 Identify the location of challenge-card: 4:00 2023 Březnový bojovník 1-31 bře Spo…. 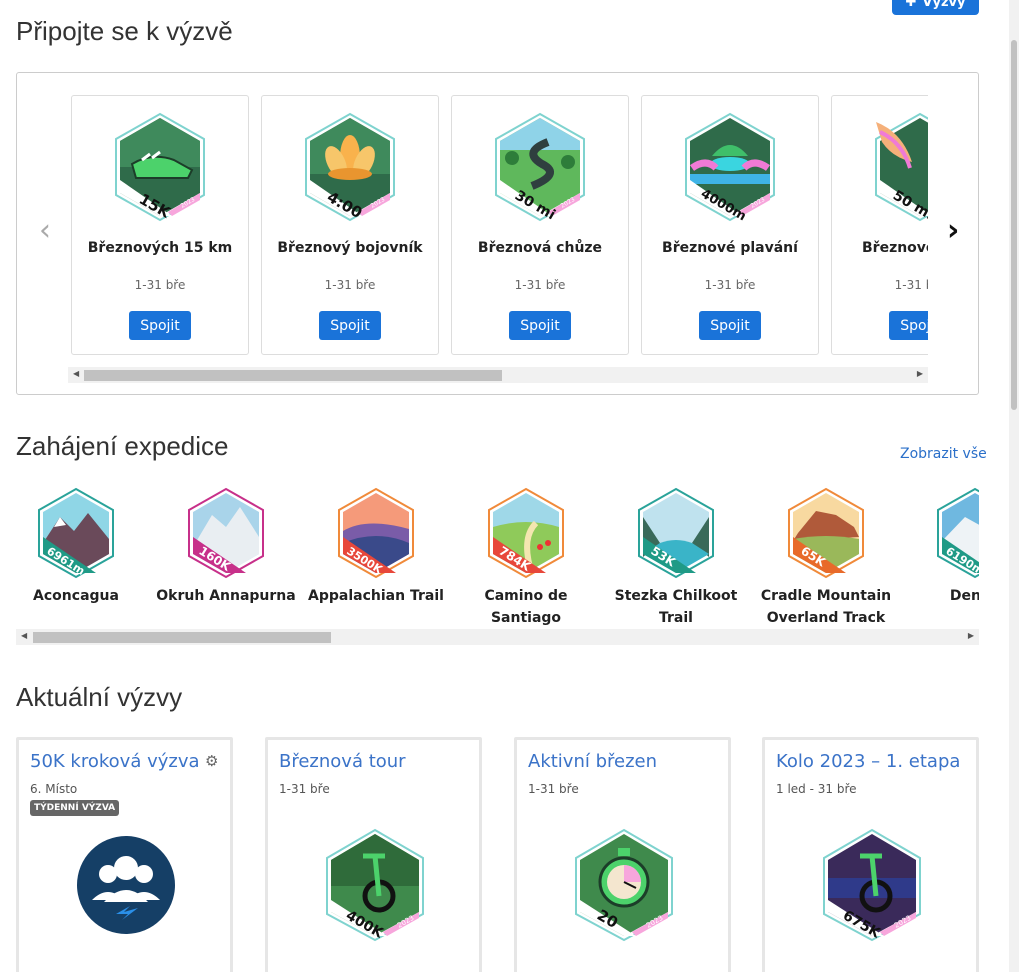
(350, 225).